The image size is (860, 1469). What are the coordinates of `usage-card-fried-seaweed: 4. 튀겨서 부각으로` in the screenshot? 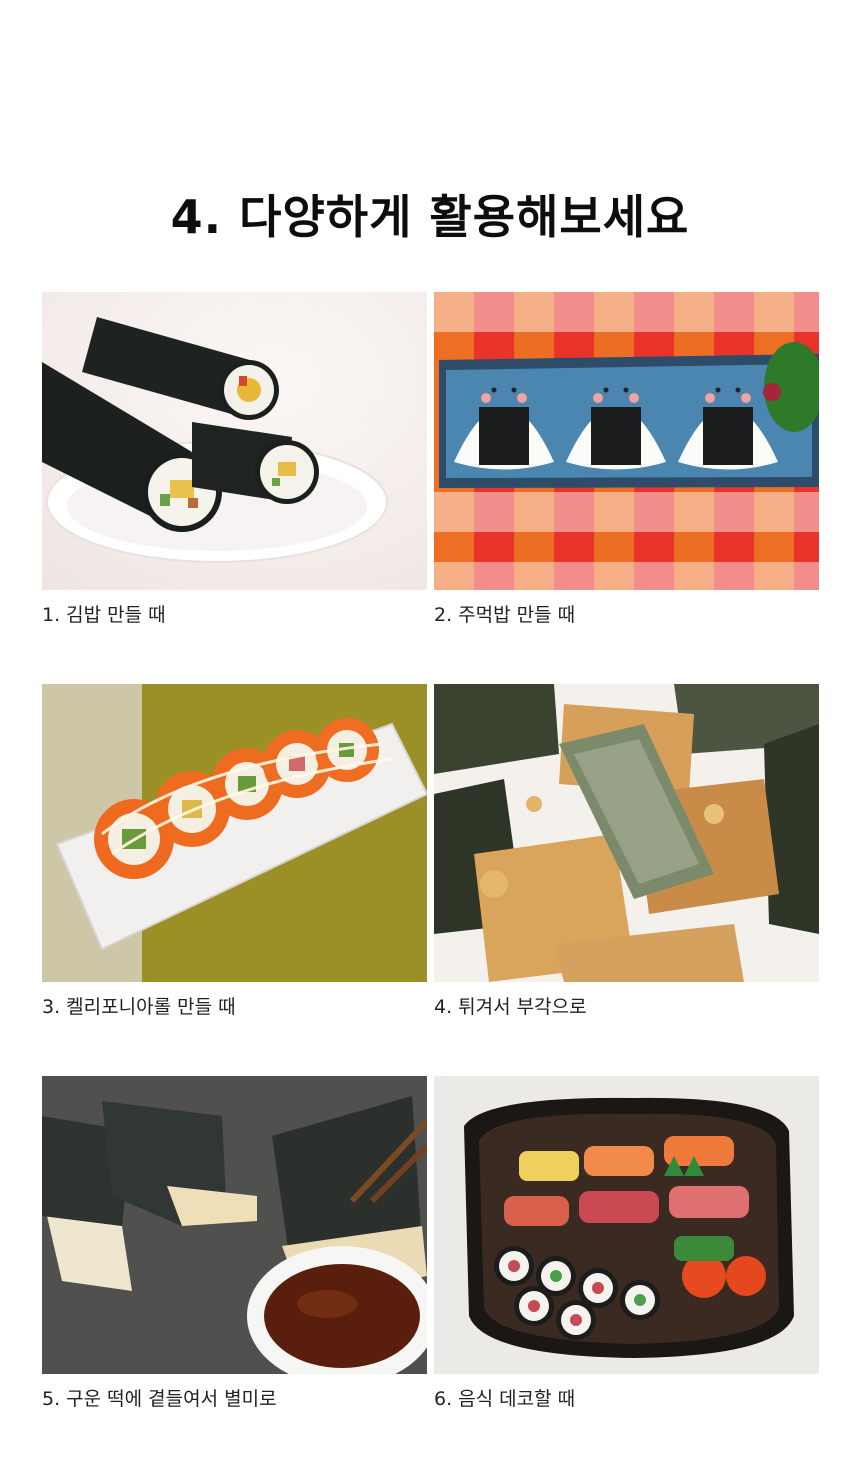 It's located at (626, 851).